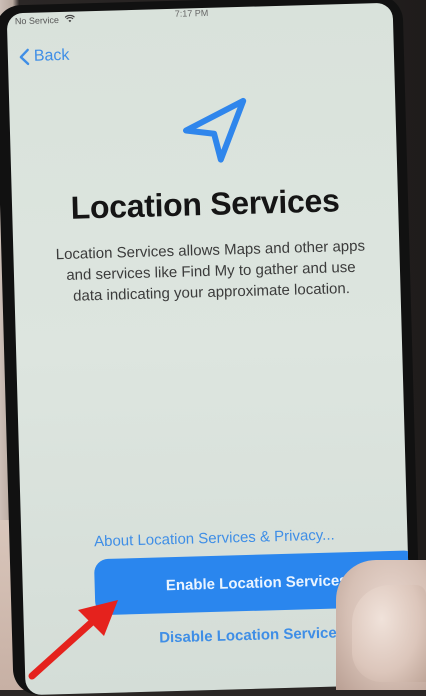  What do you see at coordinates (205, 204) in the screenshot?
I see `page-title: Location Services` at bounding box center [205, 204].